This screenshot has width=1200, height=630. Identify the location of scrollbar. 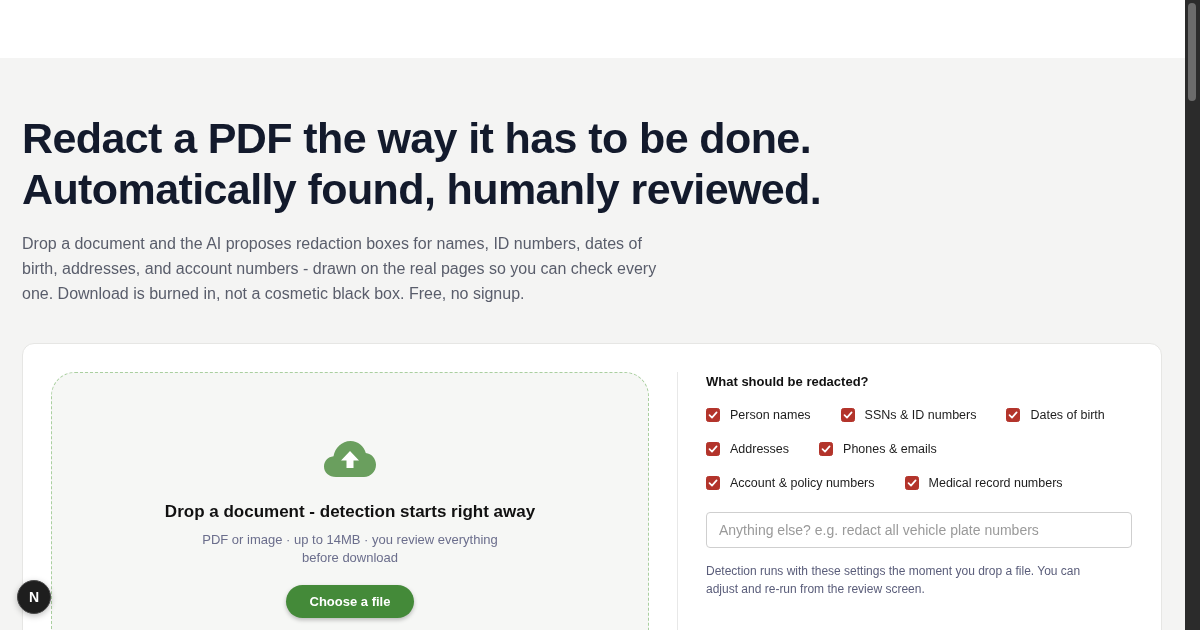
(1192, 315).